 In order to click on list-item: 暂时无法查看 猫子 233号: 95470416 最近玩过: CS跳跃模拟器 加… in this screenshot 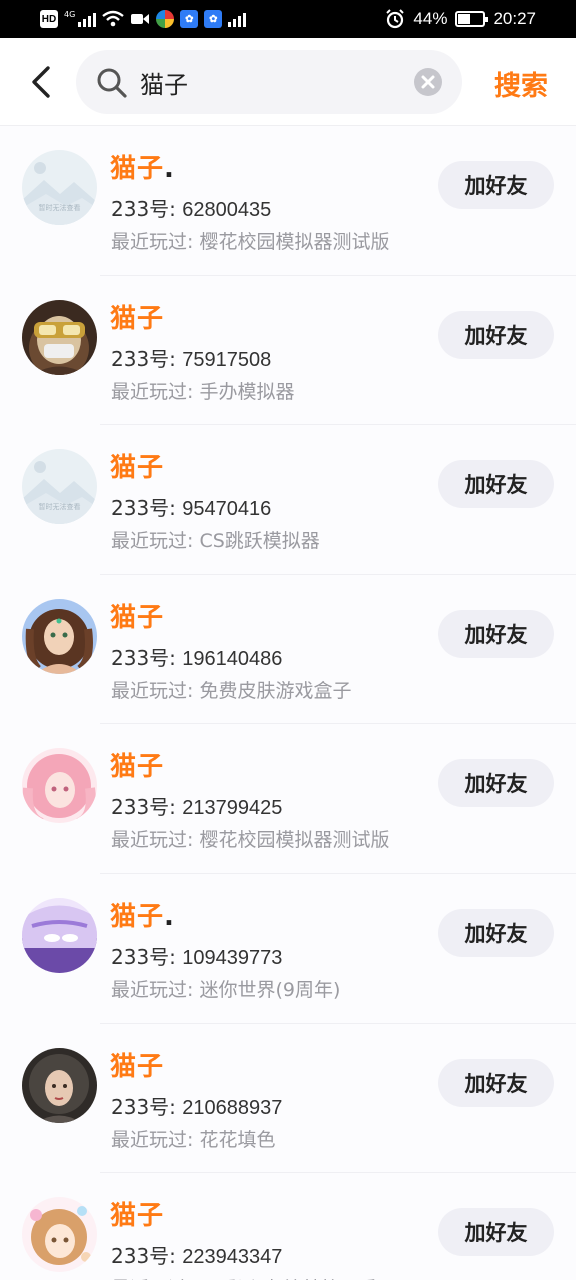, I will do `click(288, 500)`.